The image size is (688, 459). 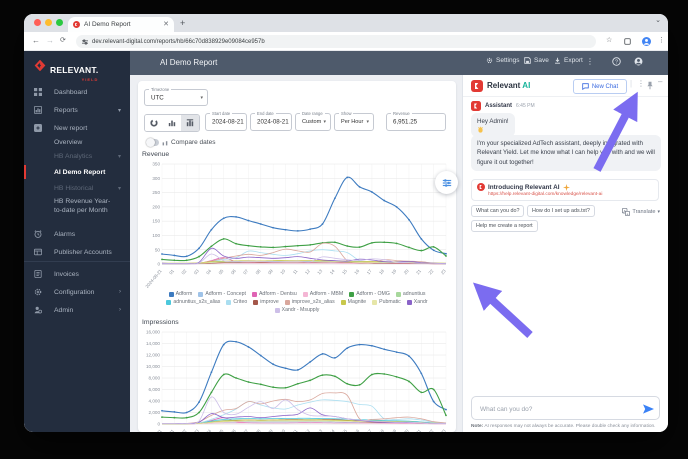 What do you see at coordinates (155, 378) in the screenshot?
I see `svg-text: 8,000` at bounding box center [155, 378].